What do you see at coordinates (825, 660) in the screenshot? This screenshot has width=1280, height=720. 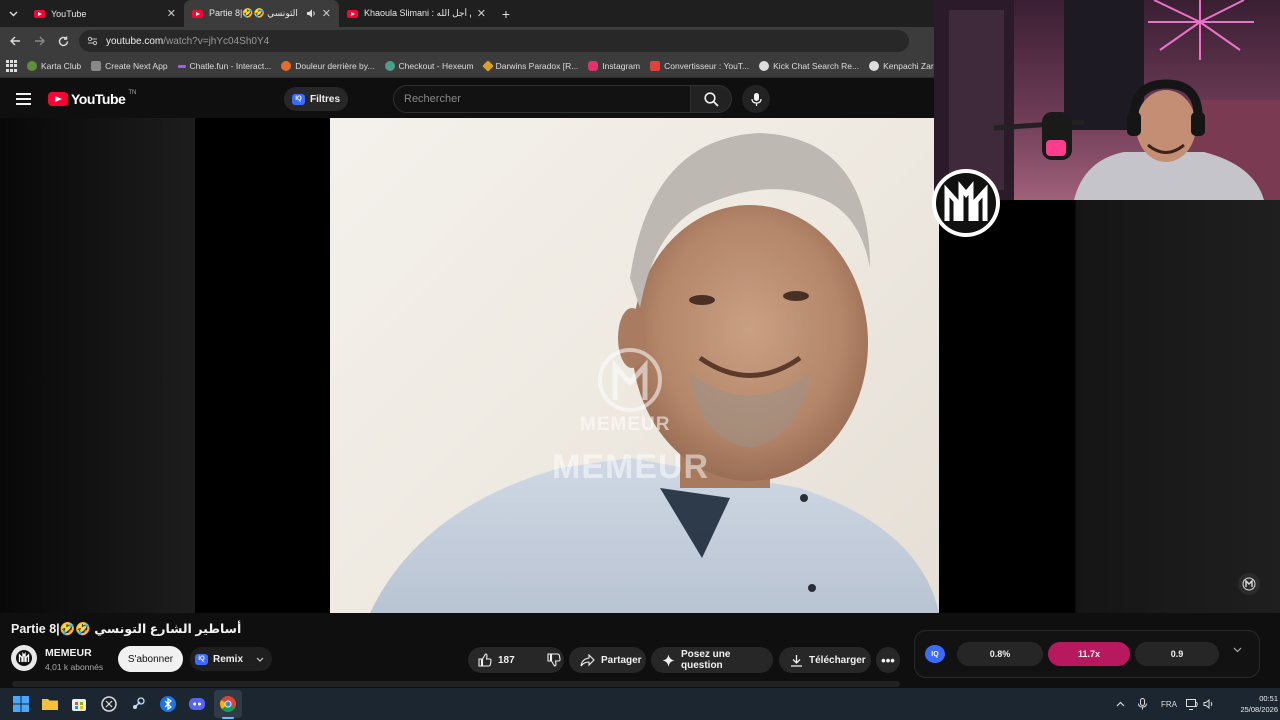 I see `download-button: Télécharger` at bounding box center [825, 660].